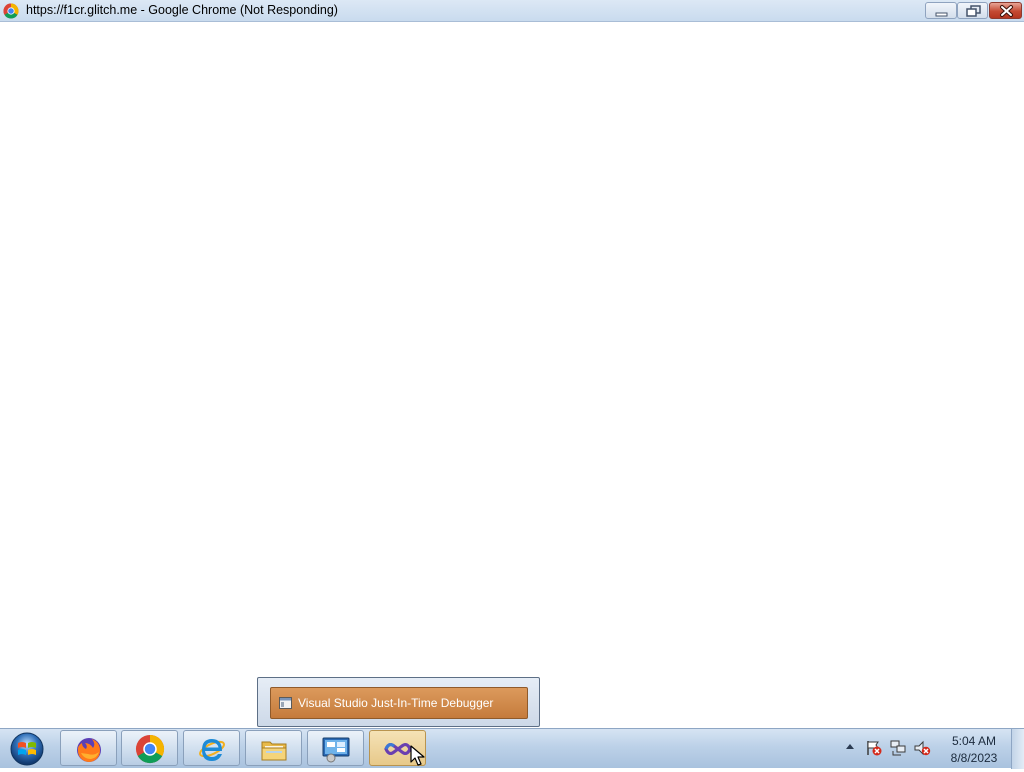  What do you see at coordinates (512, 748) in the screenshot?
I see `taskbar: 5:04 AM 8/8/2023` at bounding box center [512, 748].